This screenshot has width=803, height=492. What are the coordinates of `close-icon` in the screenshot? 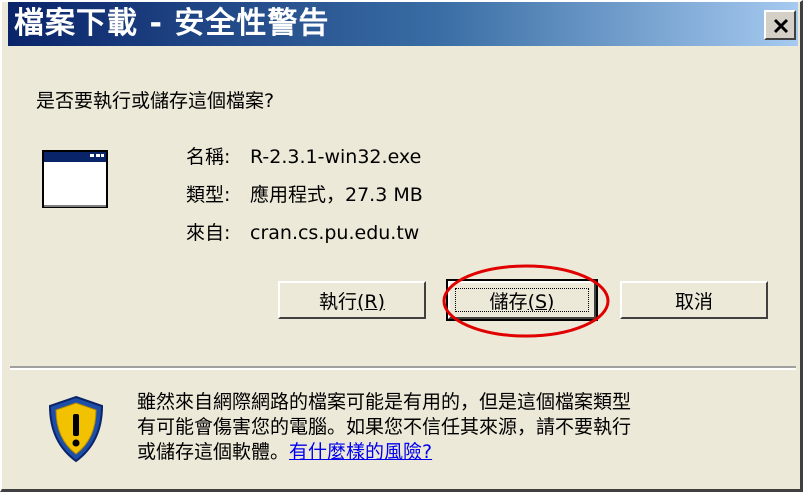 It's located at (781, 26).